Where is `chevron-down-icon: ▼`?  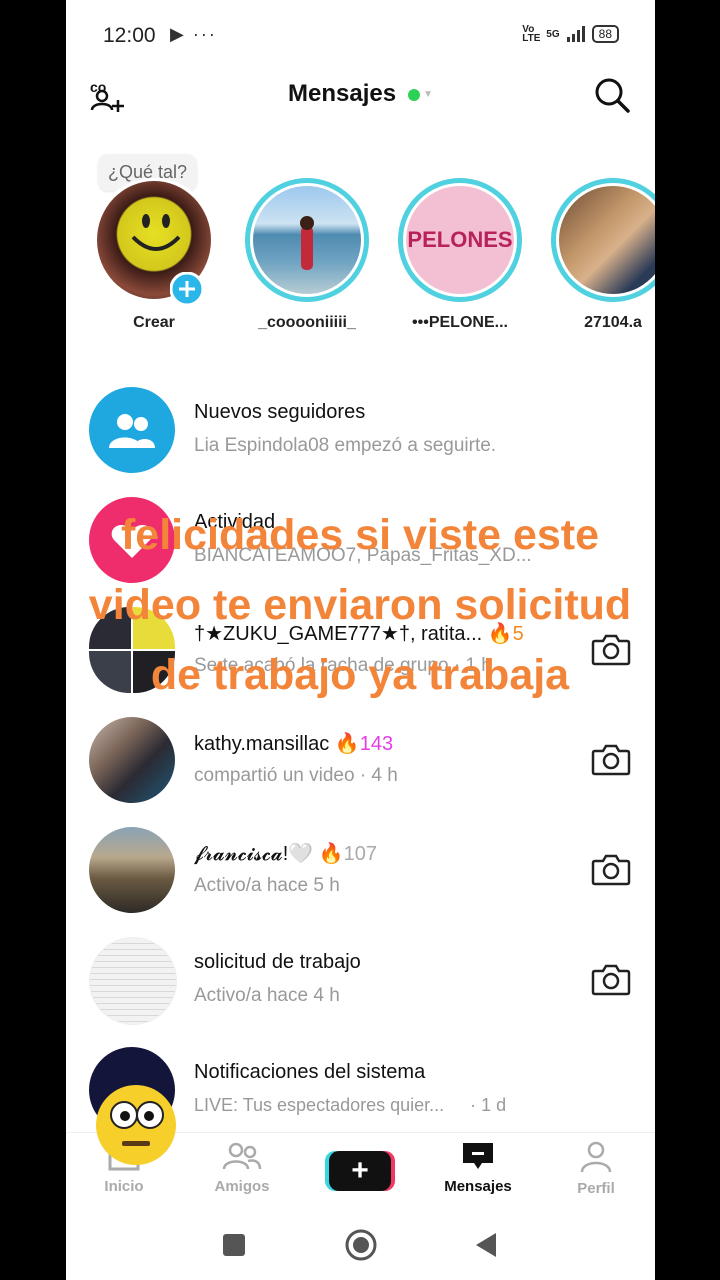
chevron-down-icon: ▼ is located at coordinates (428, 95).